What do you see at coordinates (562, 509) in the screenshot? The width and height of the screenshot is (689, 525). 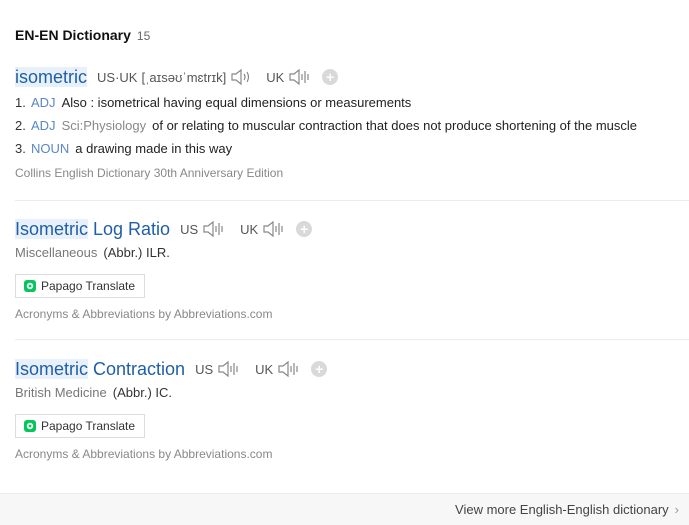 I see `view-more-label: View more English-English dictionary` at bounding box center [562, 509].